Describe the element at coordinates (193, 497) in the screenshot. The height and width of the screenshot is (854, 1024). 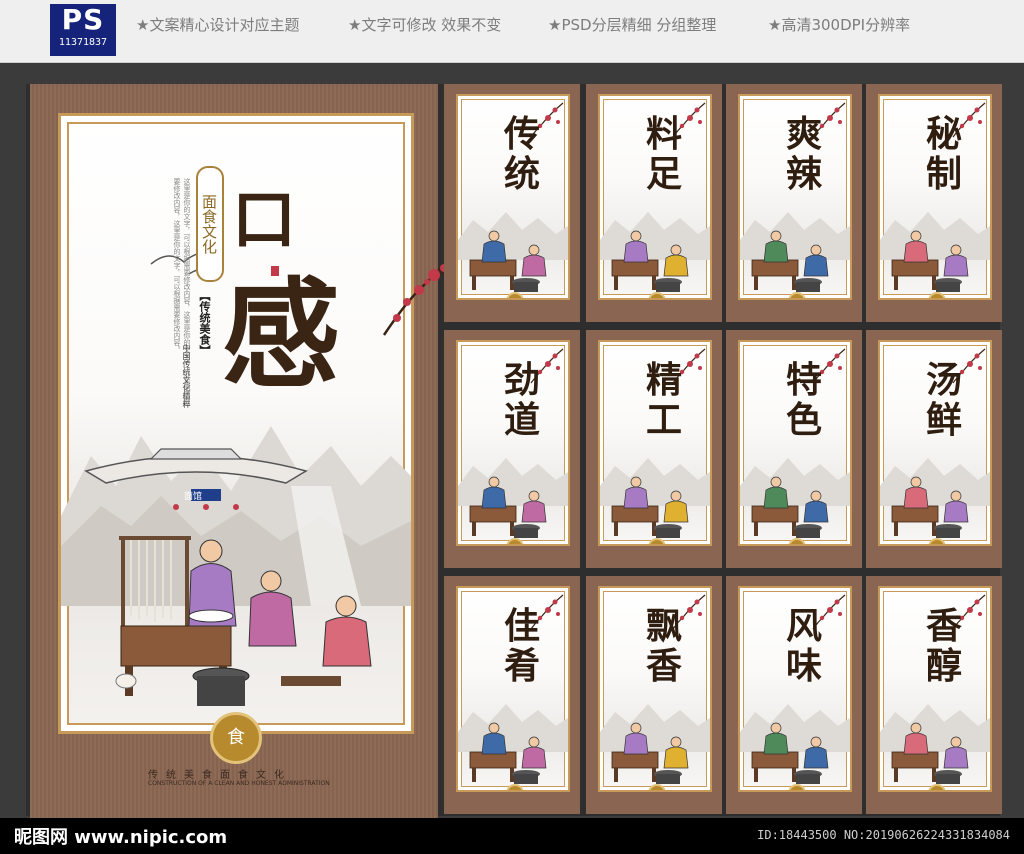
I see `shop-sign: 面馆` at that location.